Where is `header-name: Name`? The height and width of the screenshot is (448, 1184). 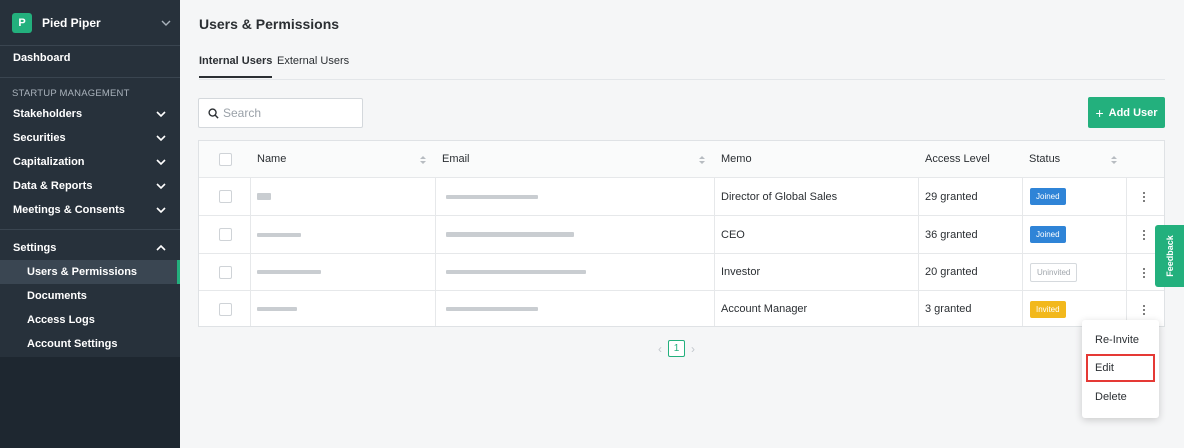
header-name: Name is located at coordinates (346, 159).